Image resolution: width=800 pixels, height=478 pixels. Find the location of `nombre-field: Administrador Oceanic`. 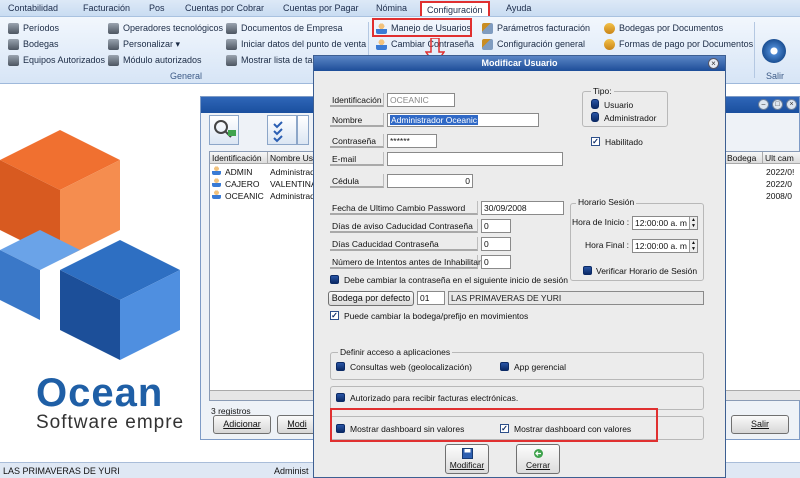

nombre-field: Administrador Oceanic is located at coordinates (463, 120).